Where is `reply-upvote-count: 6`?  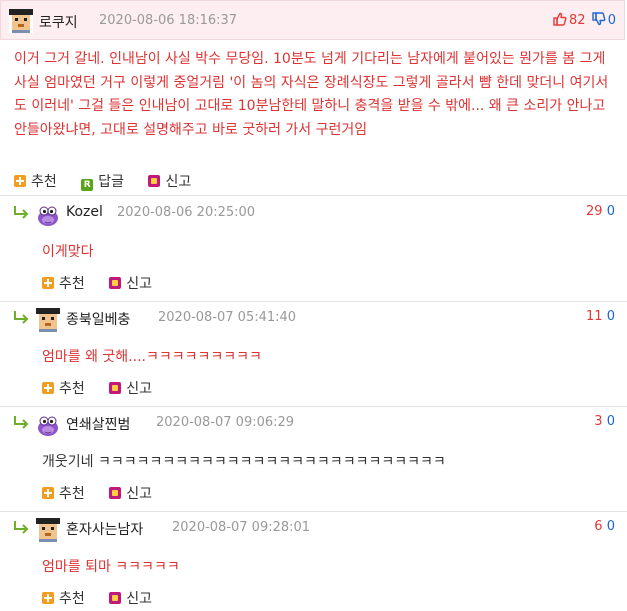 reply-upvote-count: 6 is located at coordinates (598, 526).